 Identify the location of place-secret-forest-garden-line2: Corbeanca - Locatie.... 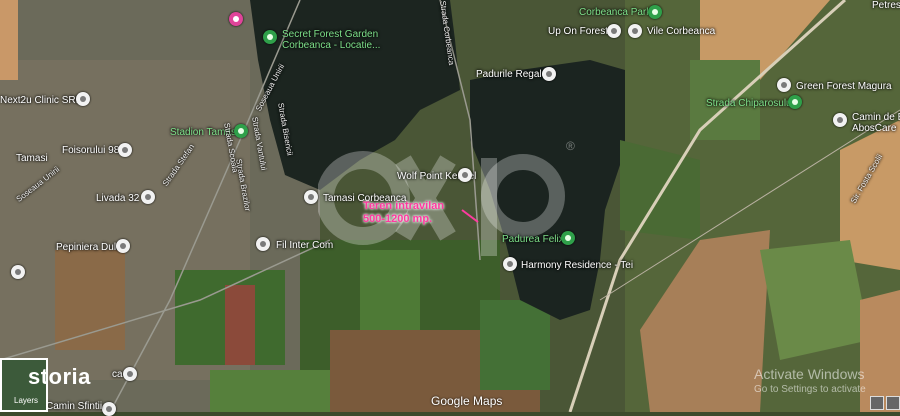
(331, 45).